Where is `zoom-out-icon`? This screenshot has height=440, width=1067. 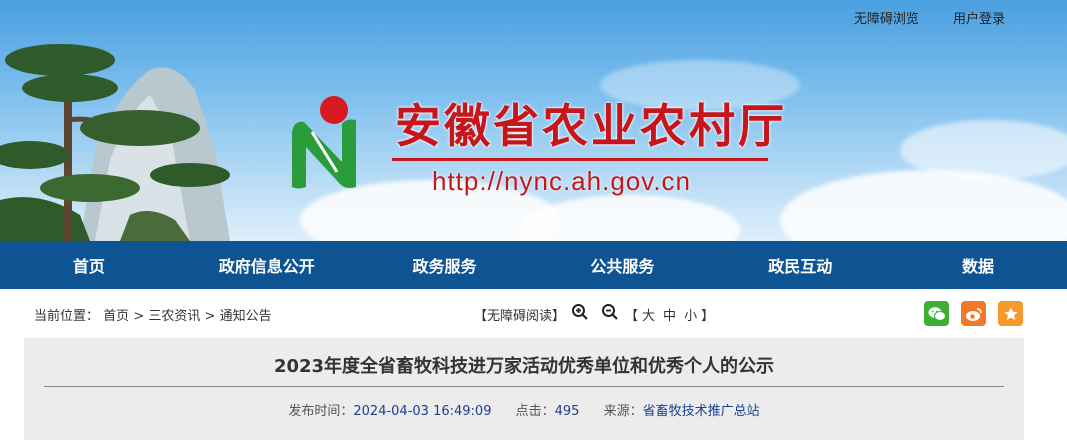 zoom-out-icon is located at coordinates (610, 314).